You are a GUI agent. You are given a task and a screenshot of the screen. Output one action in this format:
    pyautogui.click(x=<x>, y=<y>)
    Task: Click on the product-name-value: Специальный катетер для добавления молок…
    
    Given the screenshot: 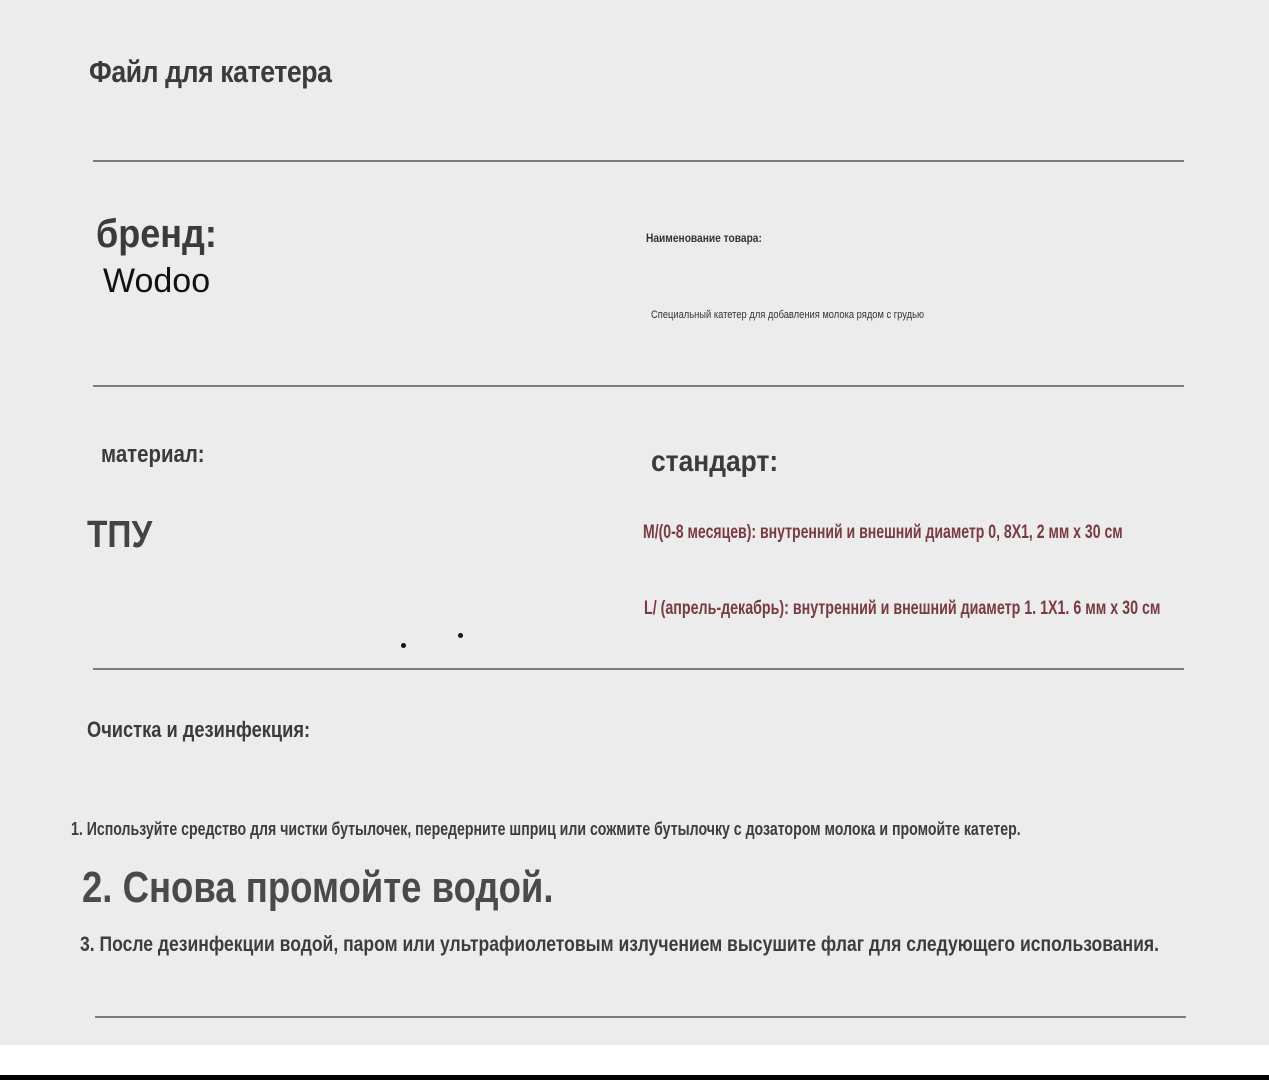 What is the action you would take?
    pyautogui.click(x=787, y=315)
    